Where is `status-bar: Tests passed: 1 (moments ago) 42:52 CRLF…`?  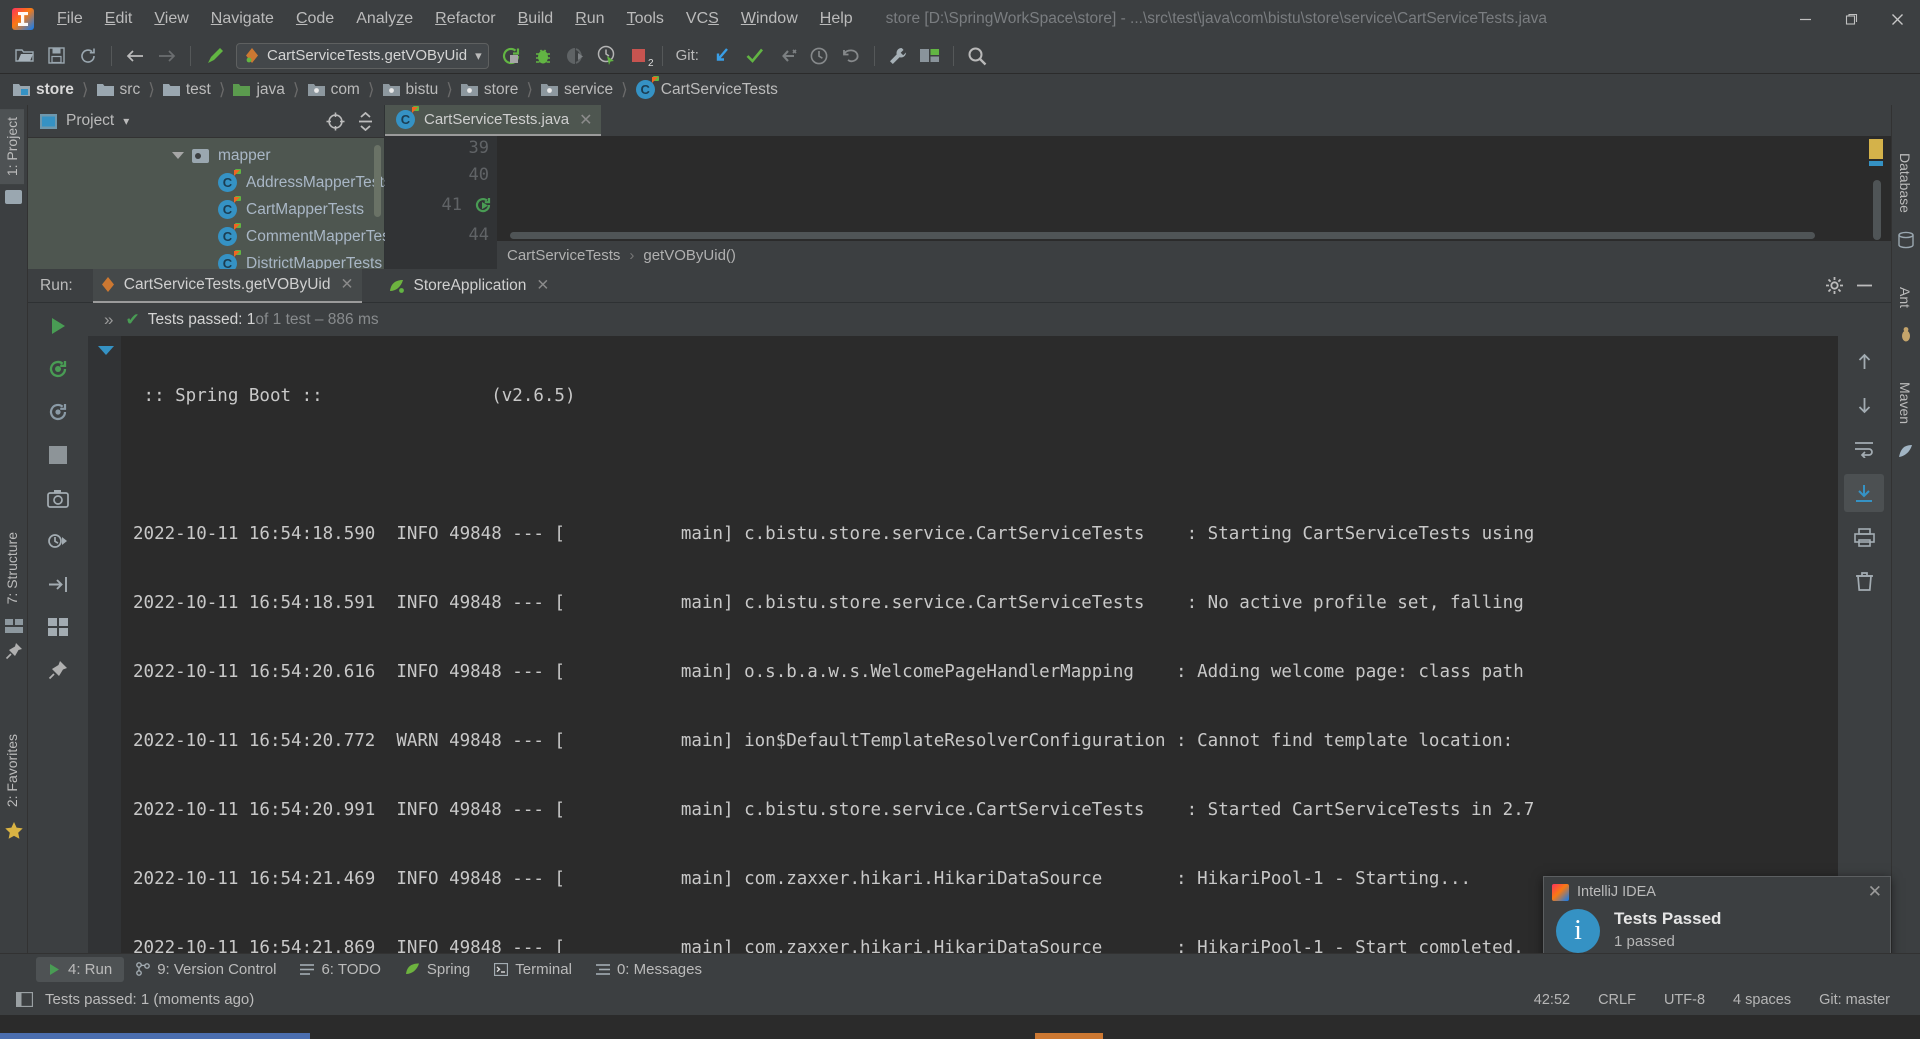 status-bar: Tests passed: 1 (moments ago) 42:52 CRLF… is located at coordinates (960, 999).